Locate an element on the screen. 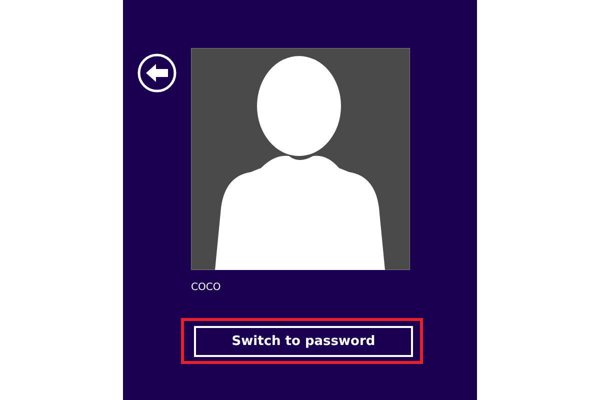 The width and height of the screenshot is (600, 400). switch-to-password-button: Switch to password is located at coordinates (303, 341).